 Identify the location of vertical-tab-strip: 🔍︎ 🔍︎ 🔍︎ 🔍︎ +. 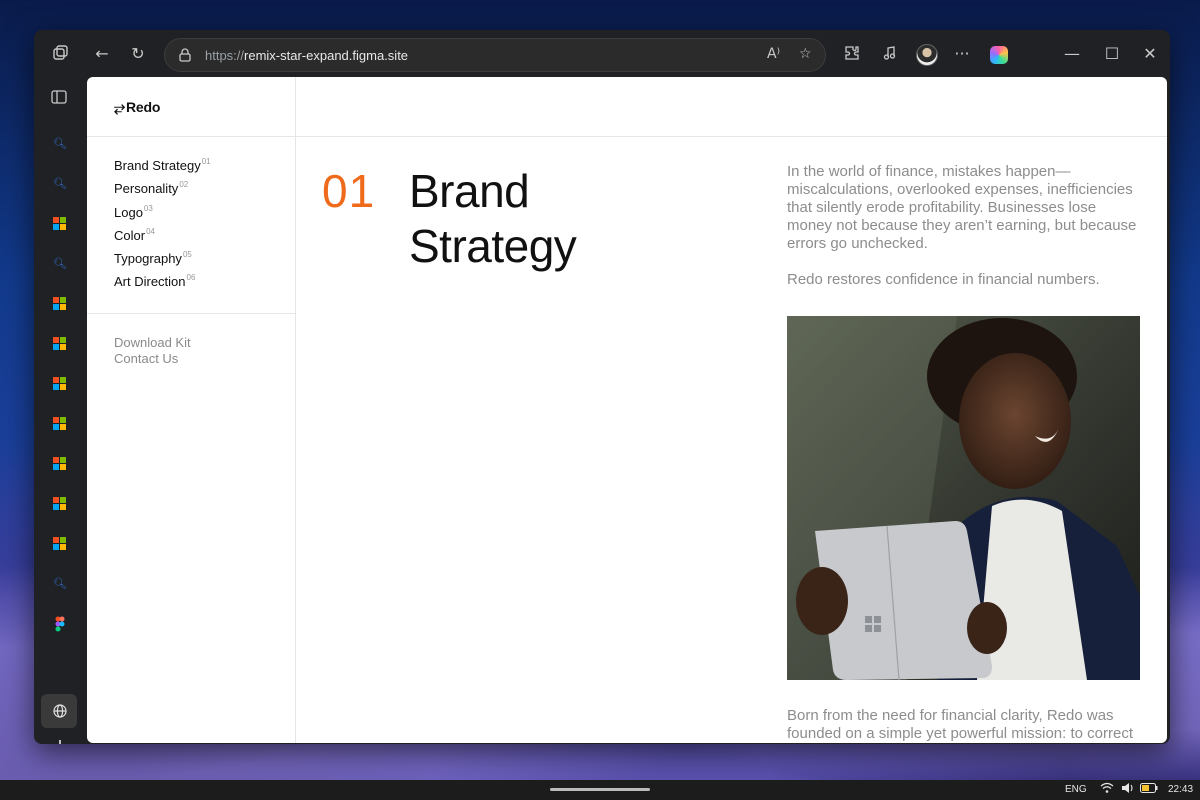
(60, 410).